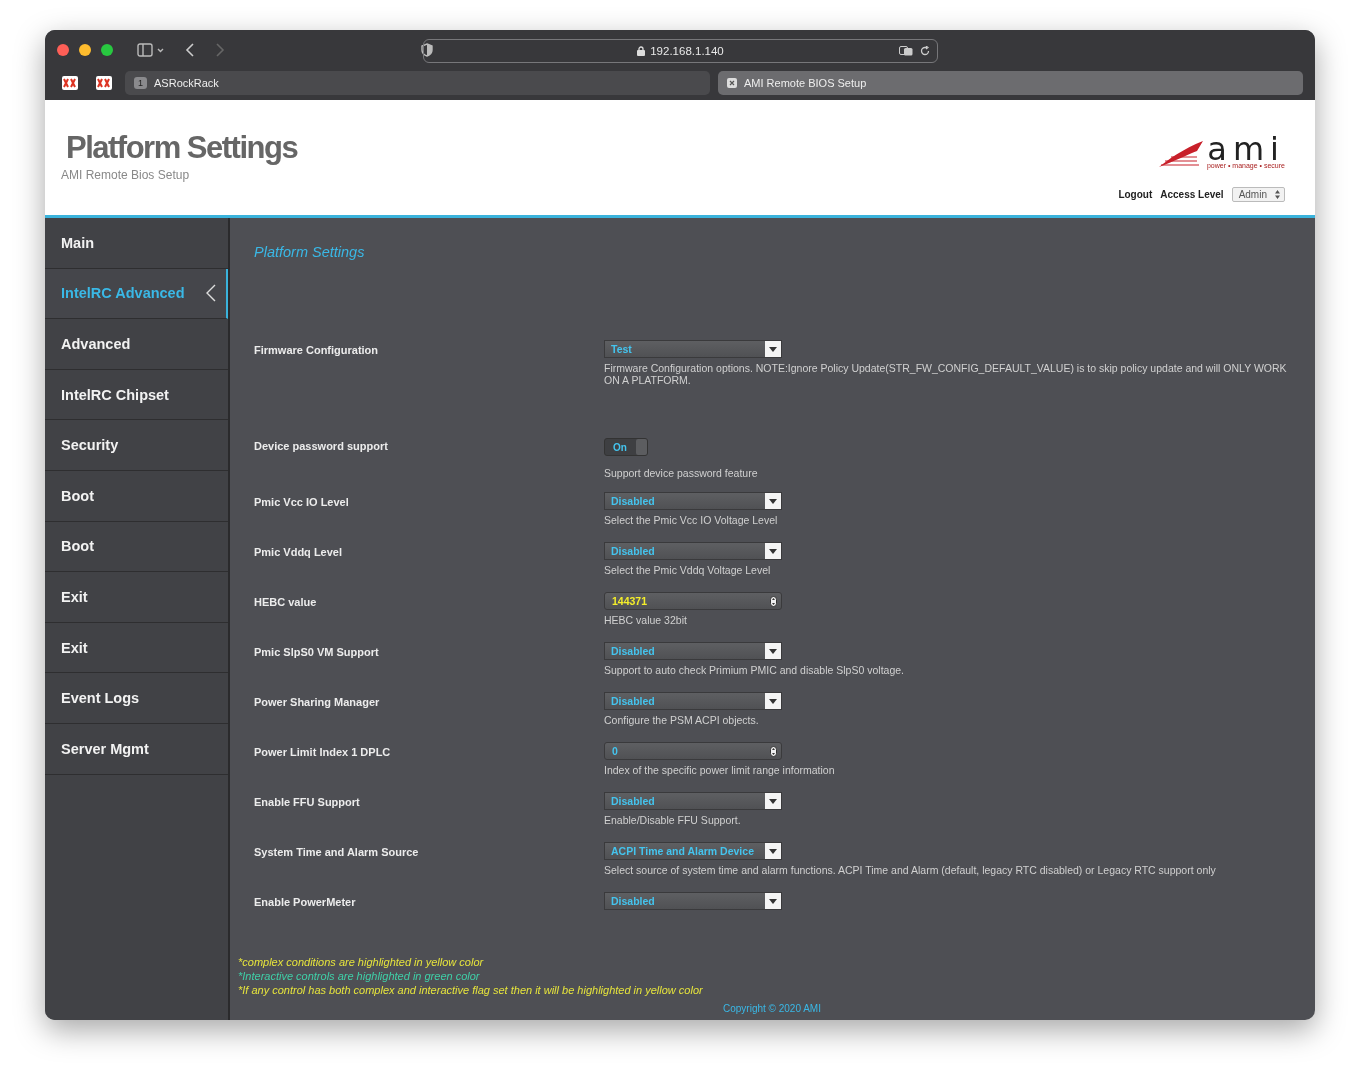  I want to click on setting-label: Enable PowerMeter, so click(305, 902).